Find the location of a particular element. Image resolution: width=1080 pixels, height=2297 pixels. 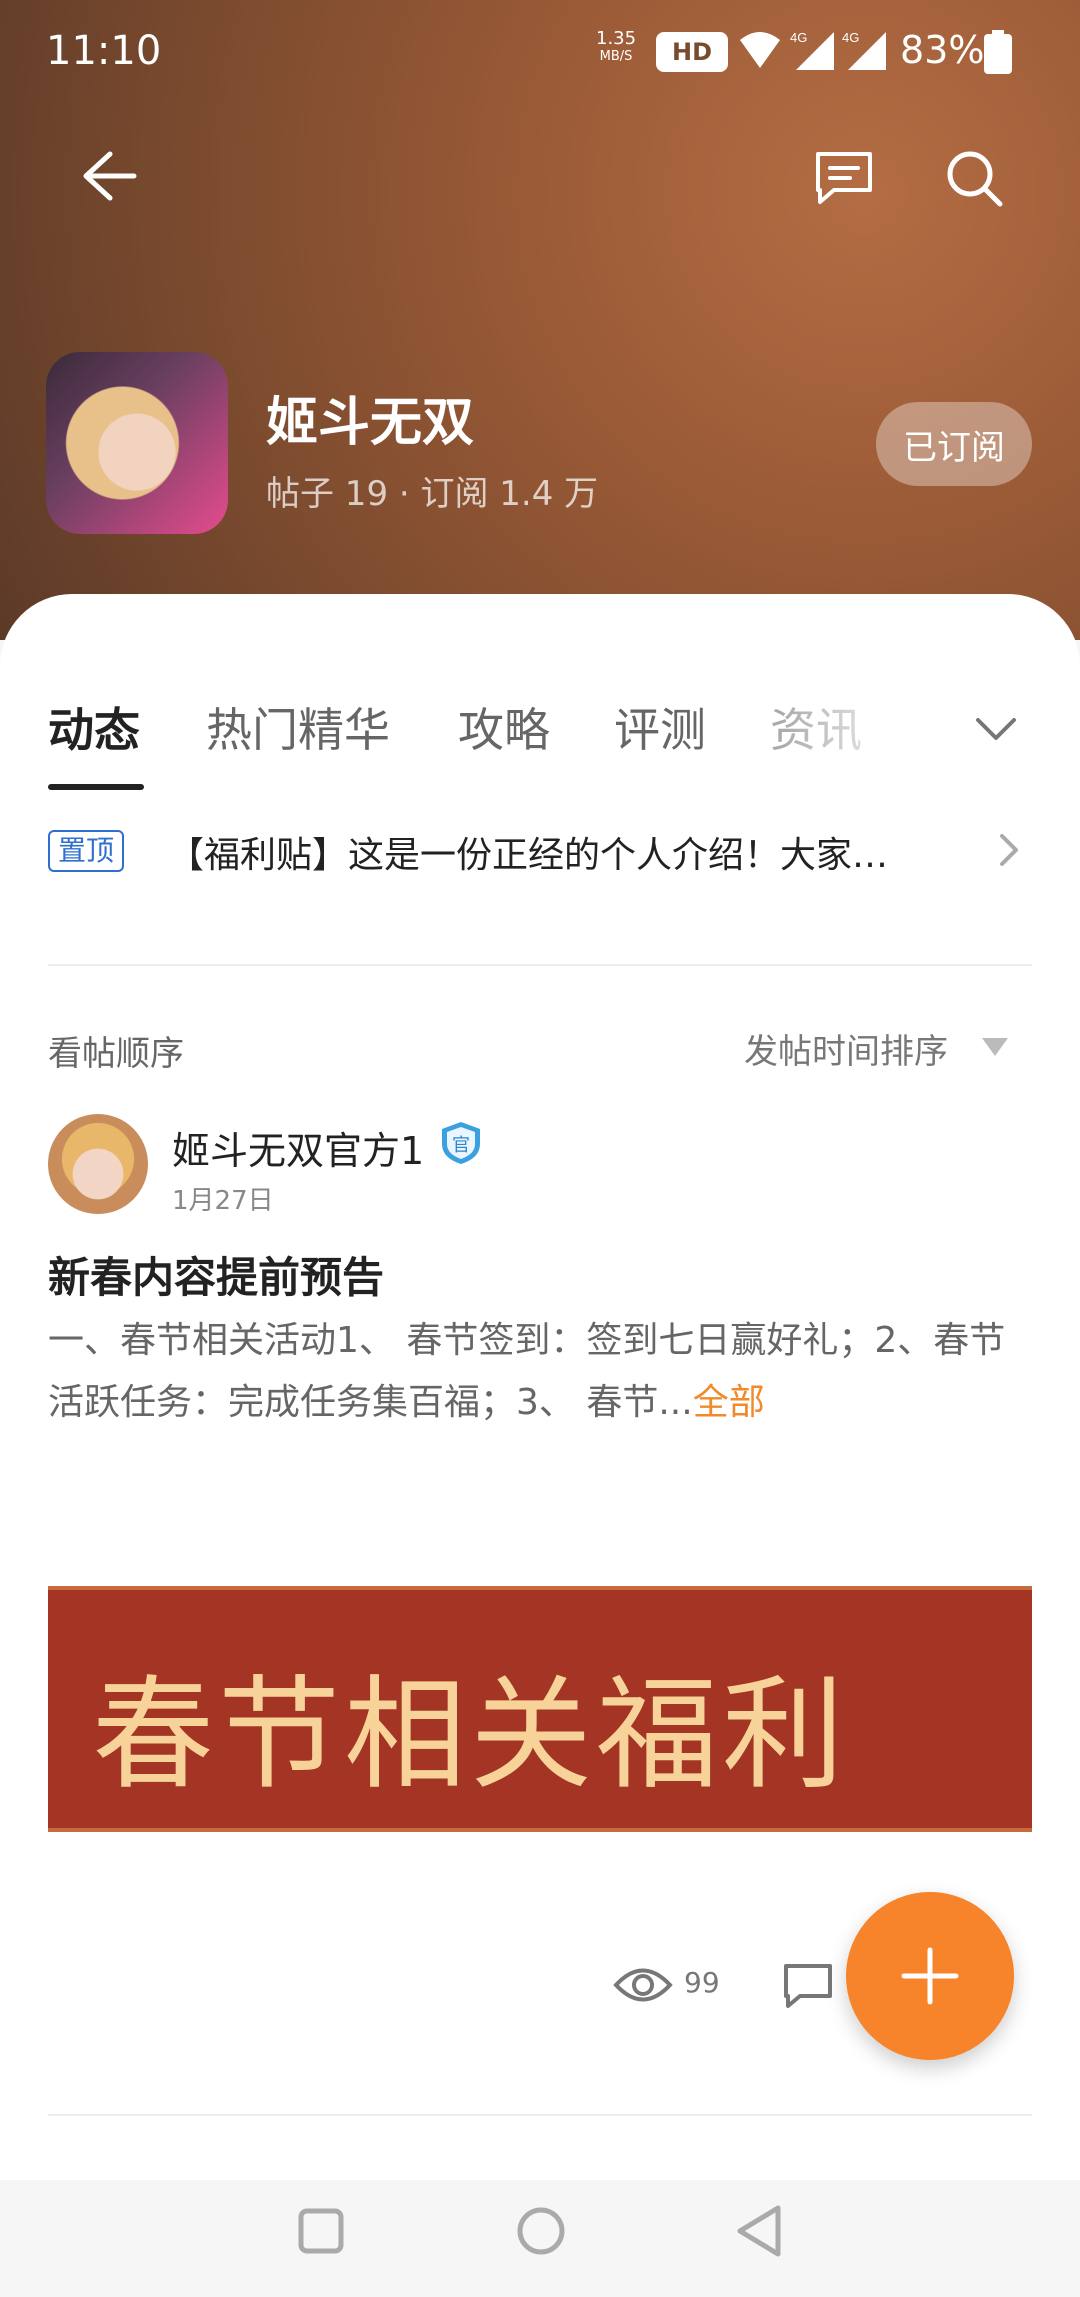

official-badge-text: 官 is located at coordinates (461, 1145).